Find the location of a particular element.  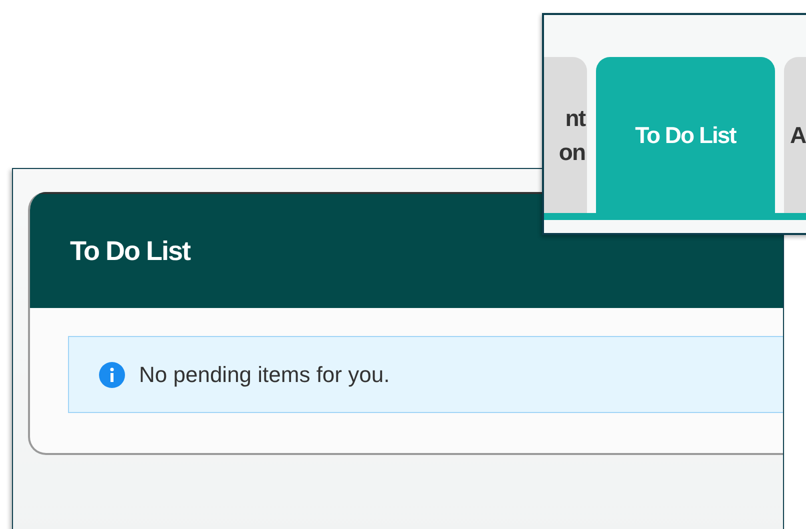

tab: A is located at coordinates (795, 135).